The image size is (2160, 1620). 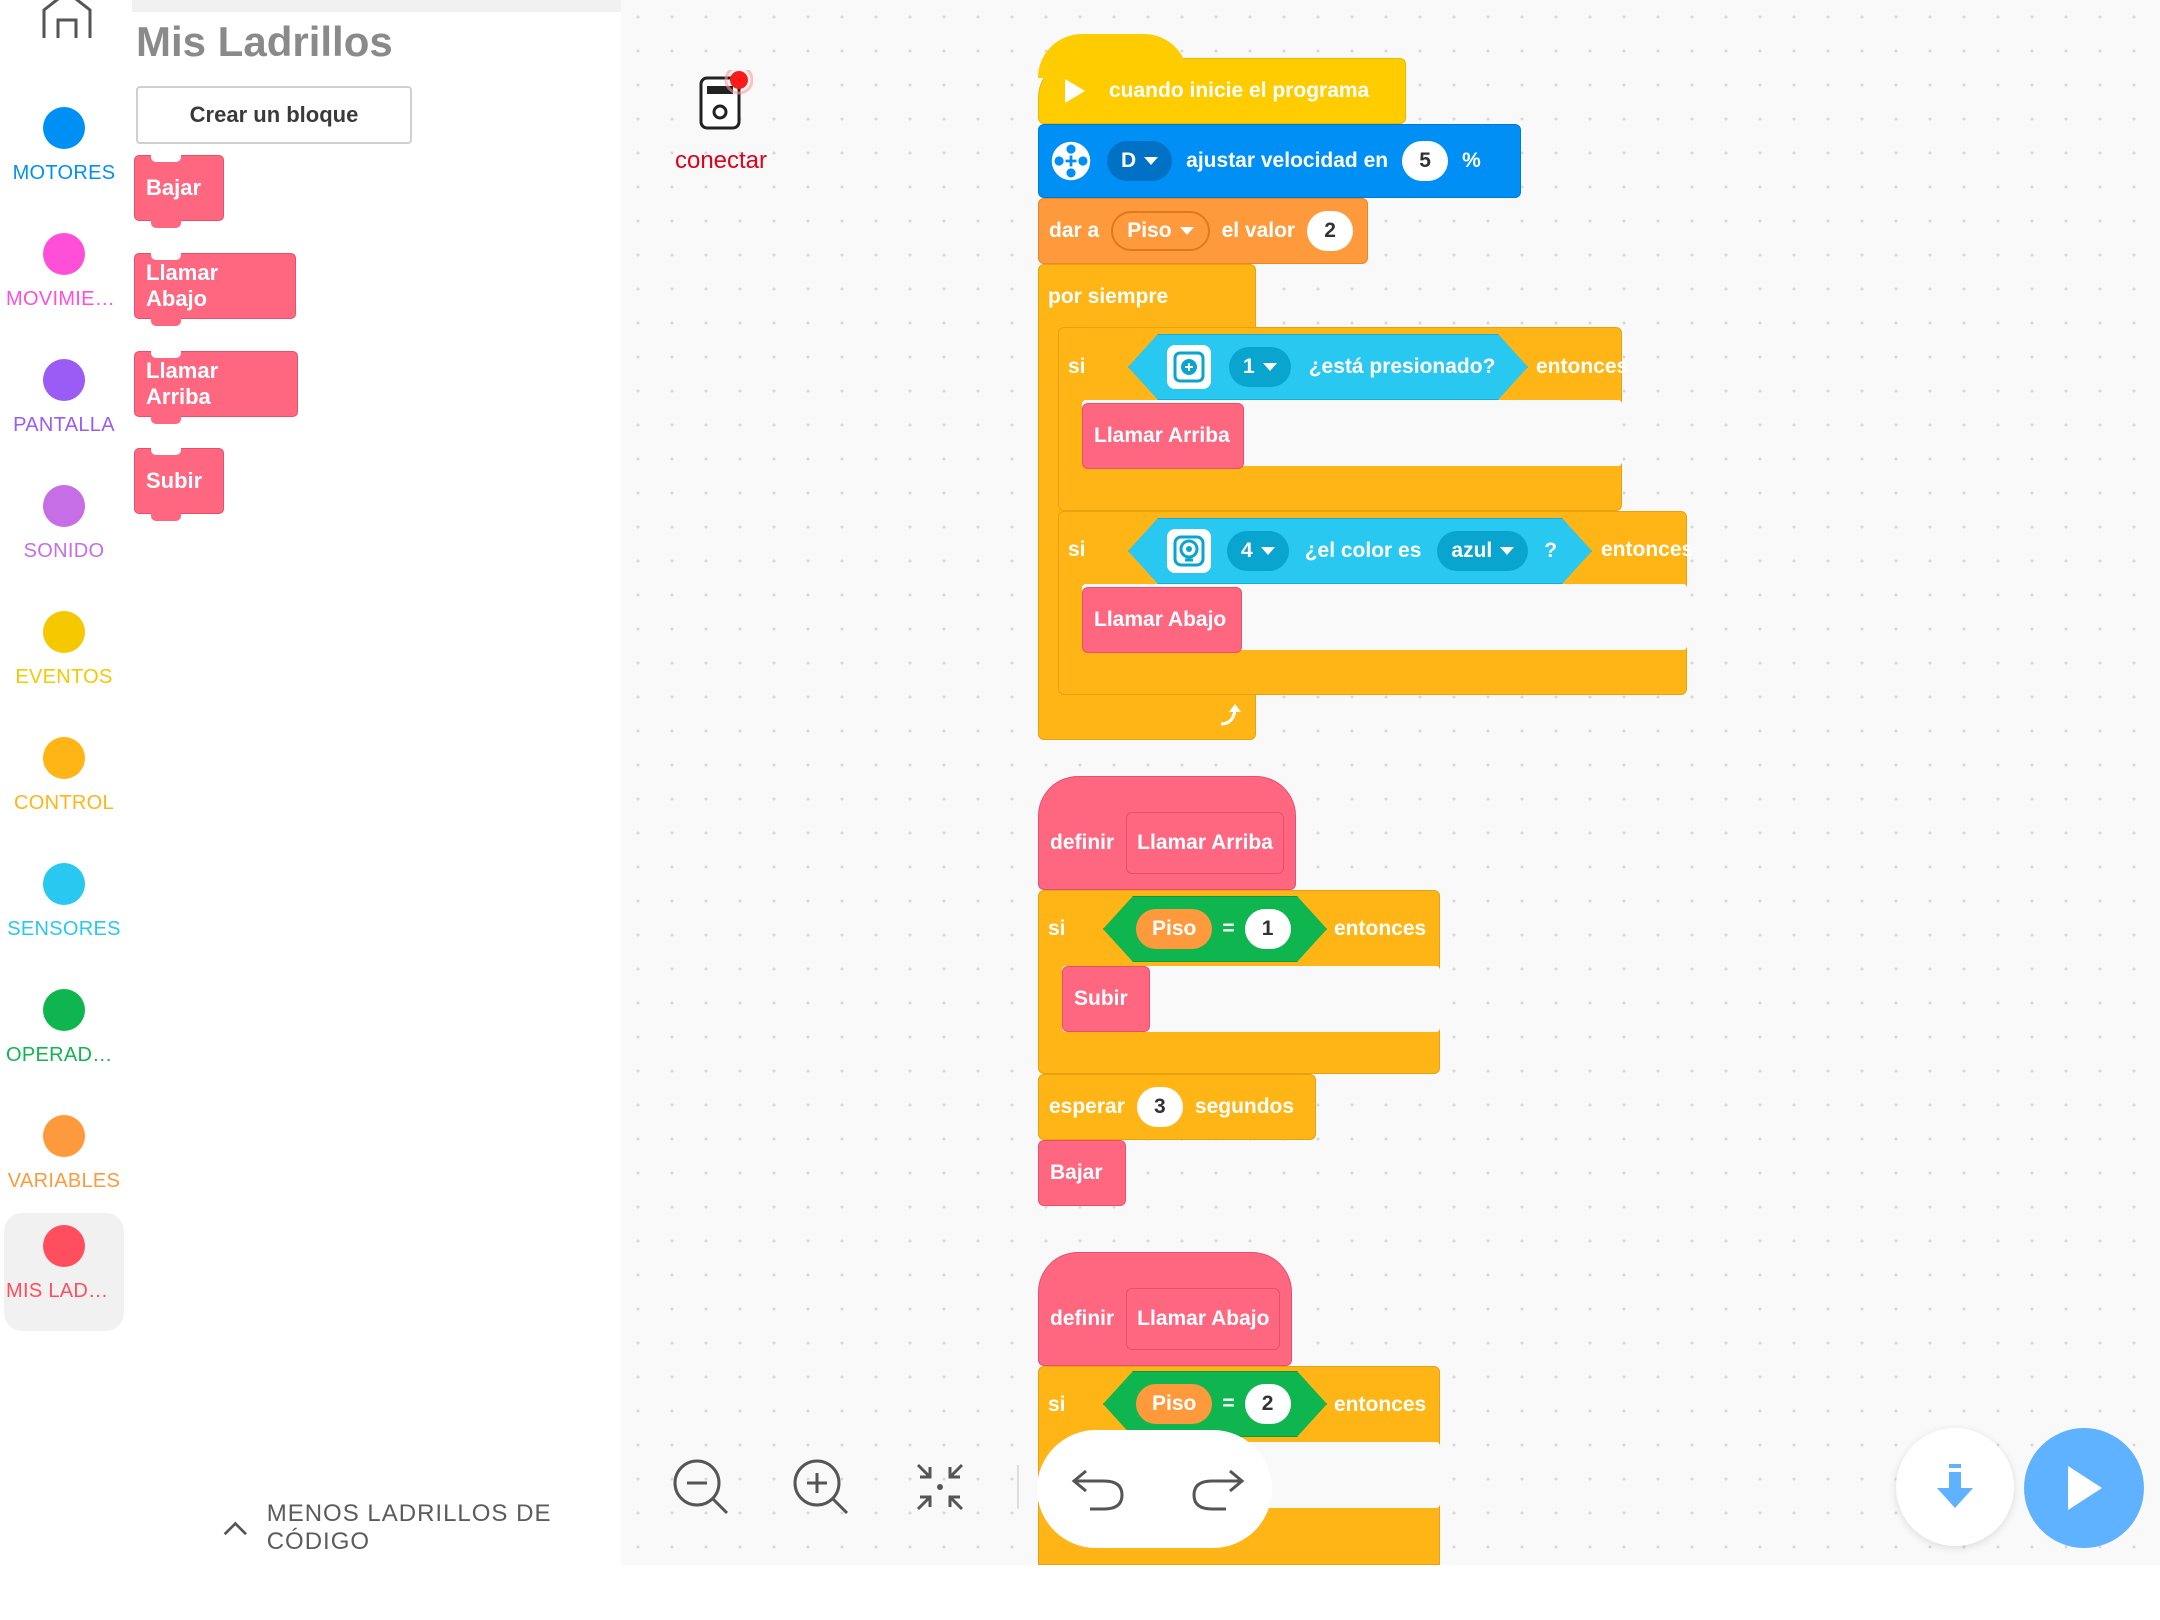 I want to click on category-sonido: SONIDO, so click(x=64, y=532).